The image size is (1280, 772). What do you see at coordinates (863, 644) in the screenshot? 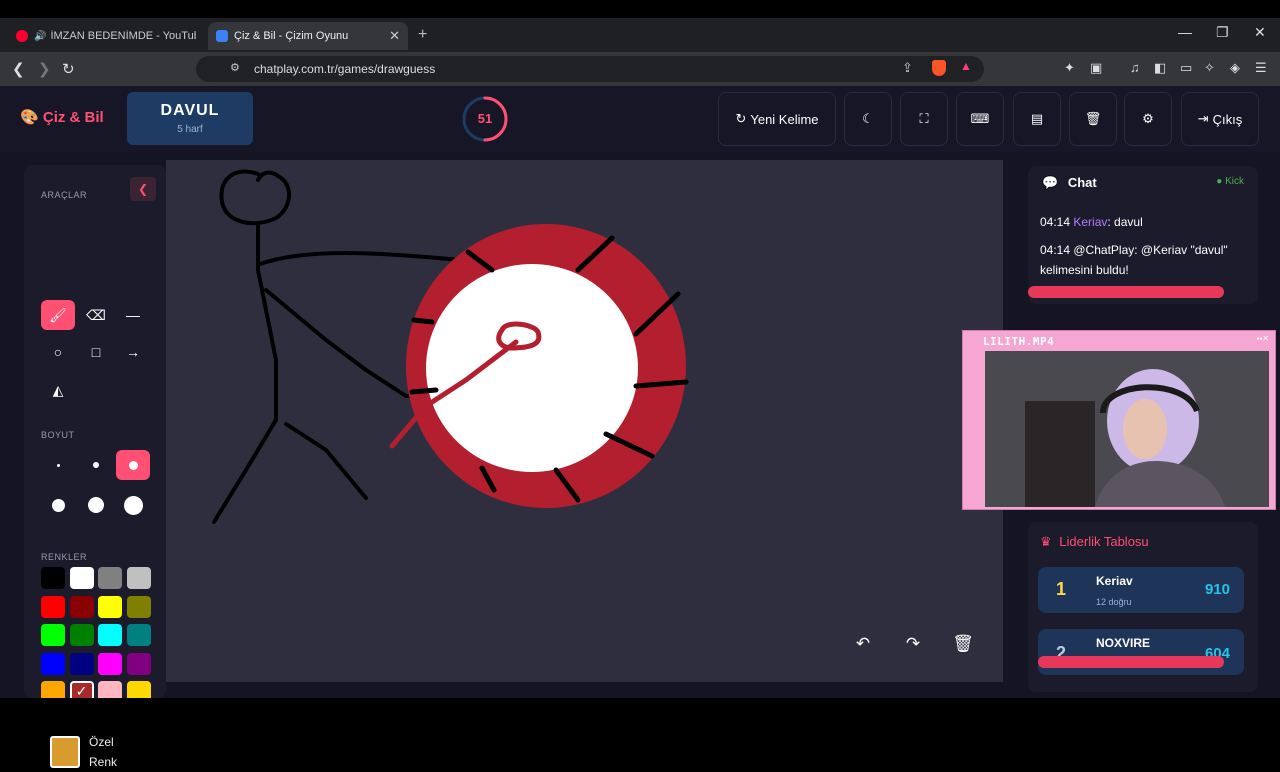
I see `undo-button: ↶` at bounding box center [863, 644].